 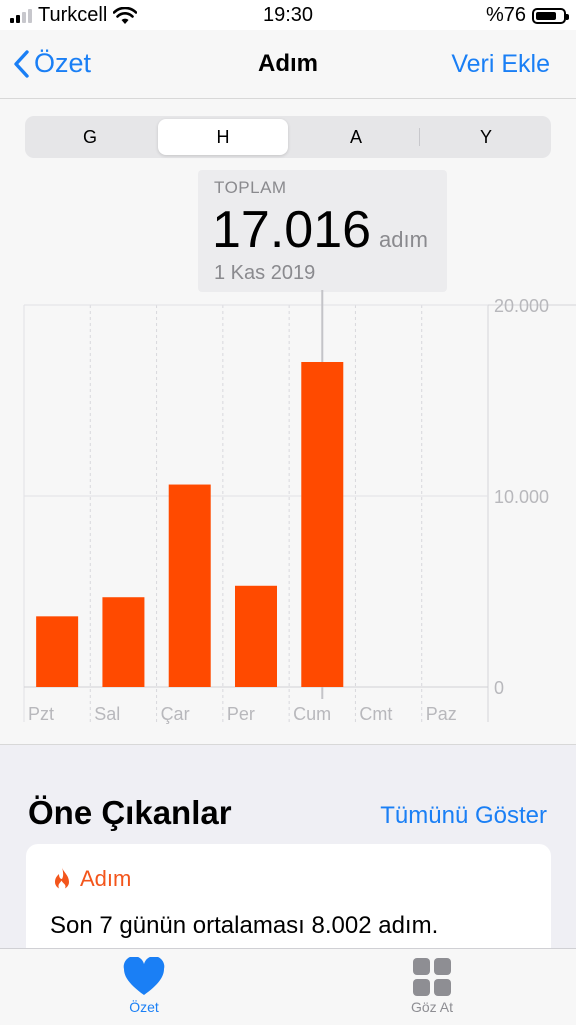 I want to click on tab-bar: Özet Göz At, so click(x=288, y=986).